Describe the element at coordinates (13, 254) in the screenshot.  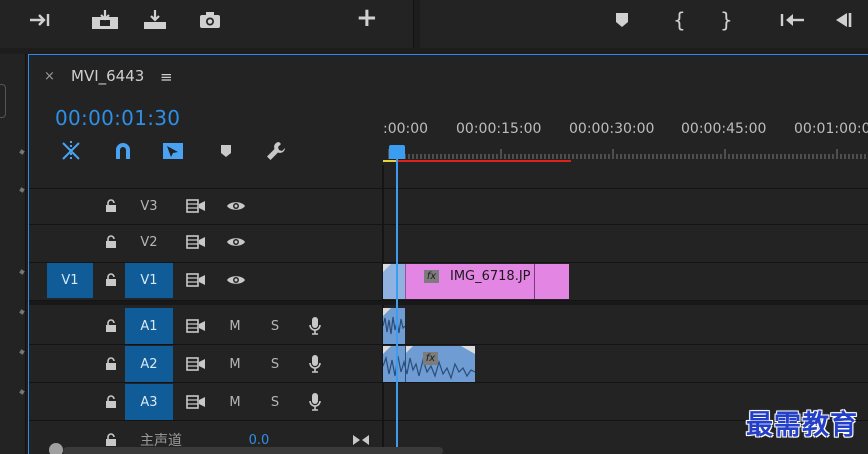
I see `tools-panel` at that location.